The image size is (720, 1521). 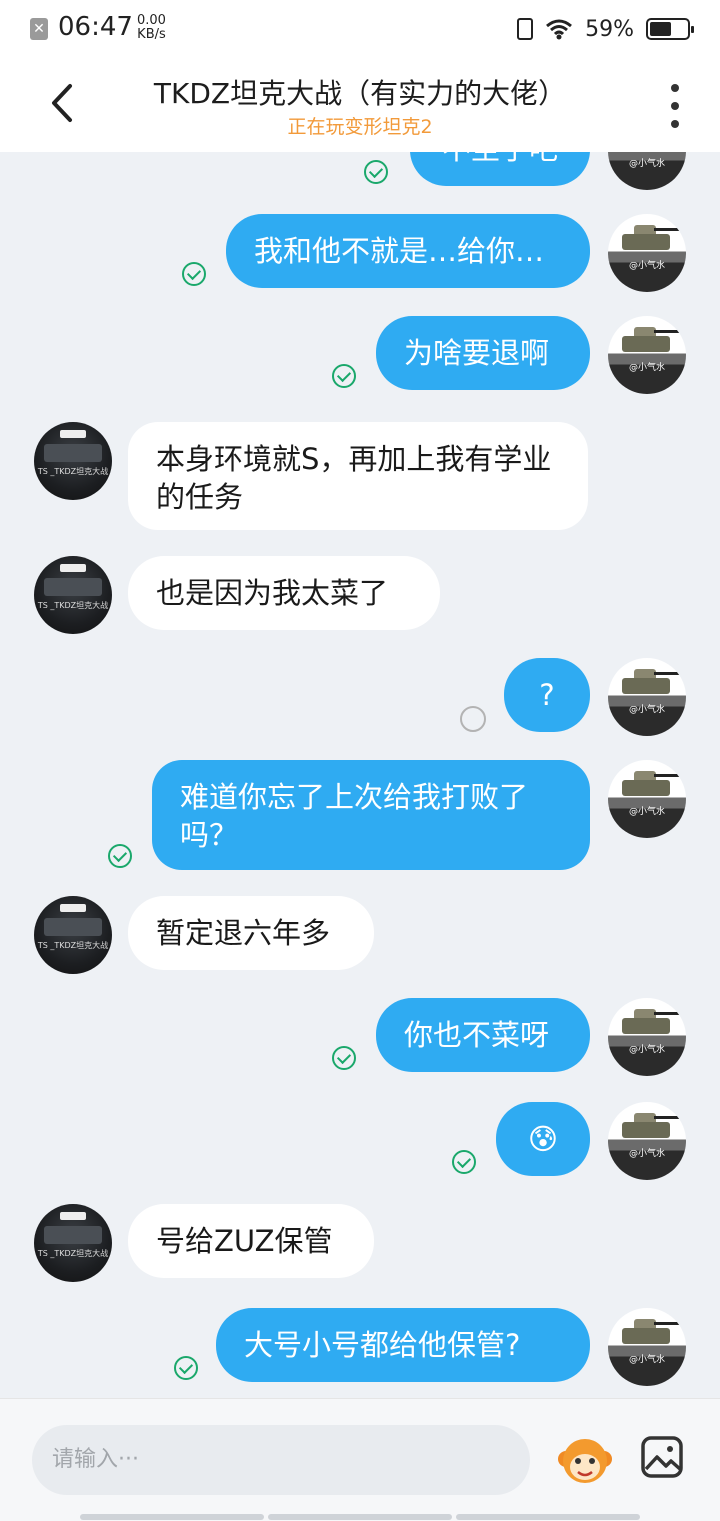 What do you see at coordinates (559, 29) in the screenshot?
I see `wifi-icon` at bounding box center [559, 29].